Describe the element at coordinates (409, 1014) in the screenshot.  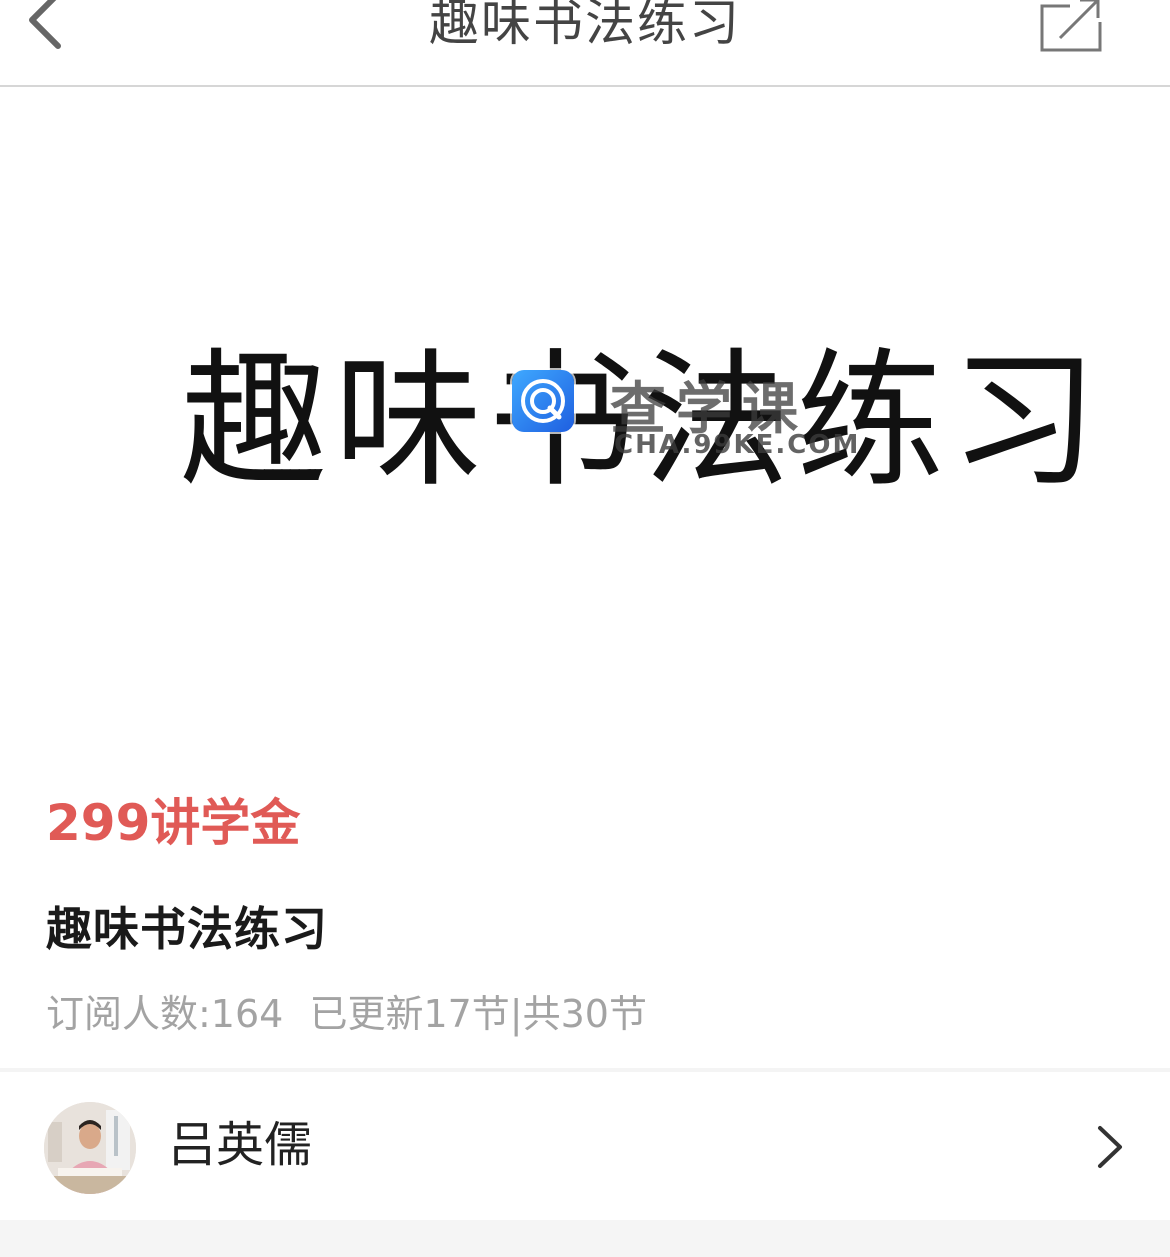
I see `updated-lessons: 已更新17节` at that location.